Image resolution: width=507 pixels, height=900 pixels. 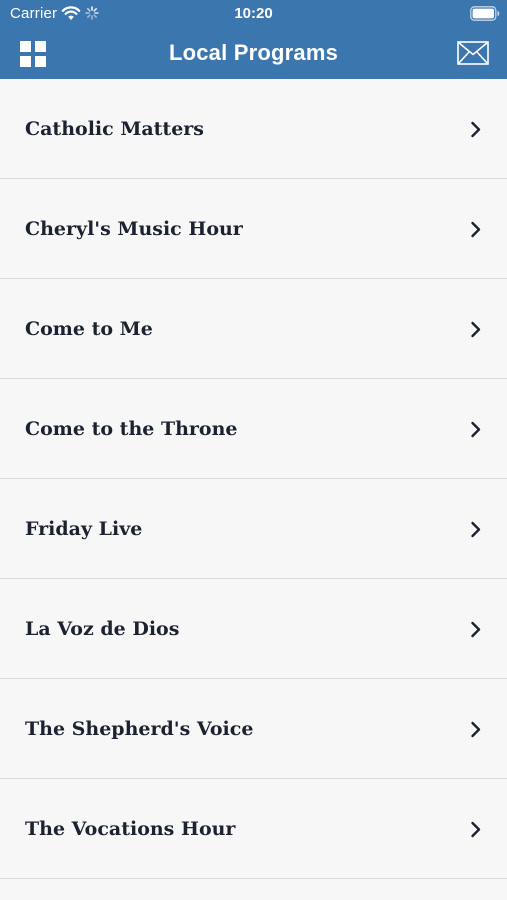 I want to click on program-label: The Vocations Hour, so click(x=130, y=829).